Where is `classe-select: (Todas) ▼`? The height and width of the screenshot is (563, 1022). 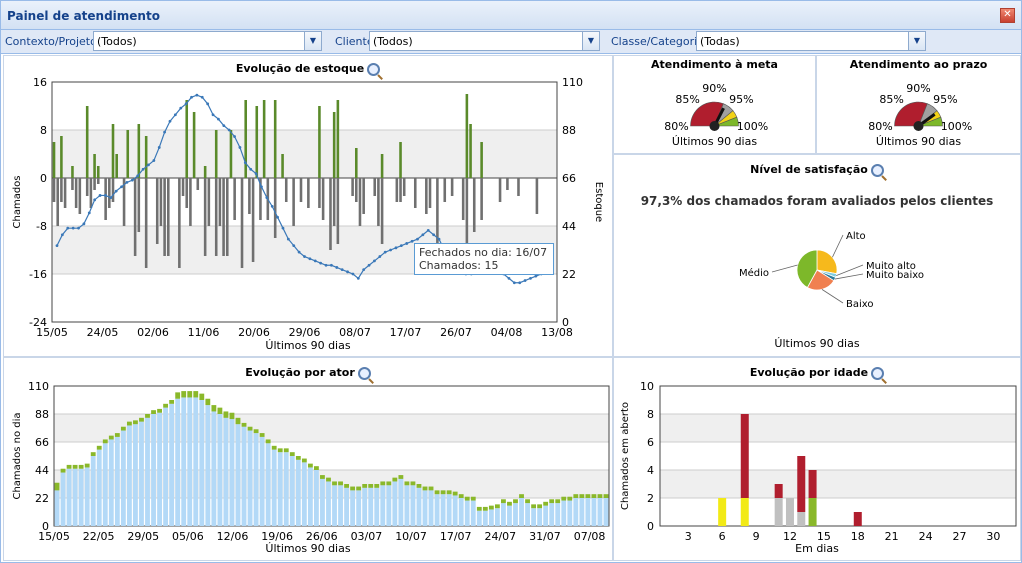 classe-select: (Todas) ▼ is located at coordinates (811, 41).